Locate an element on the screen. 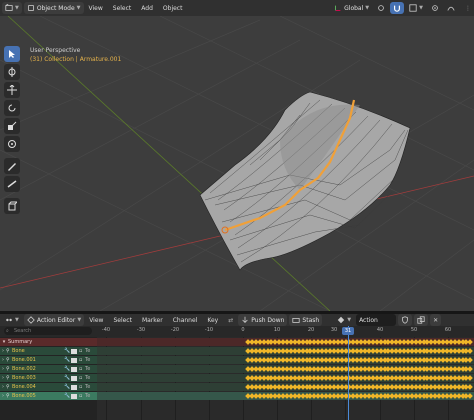 This screenshot has height=420, width=474. add-cube-tool is located at coordinates (12, 206).